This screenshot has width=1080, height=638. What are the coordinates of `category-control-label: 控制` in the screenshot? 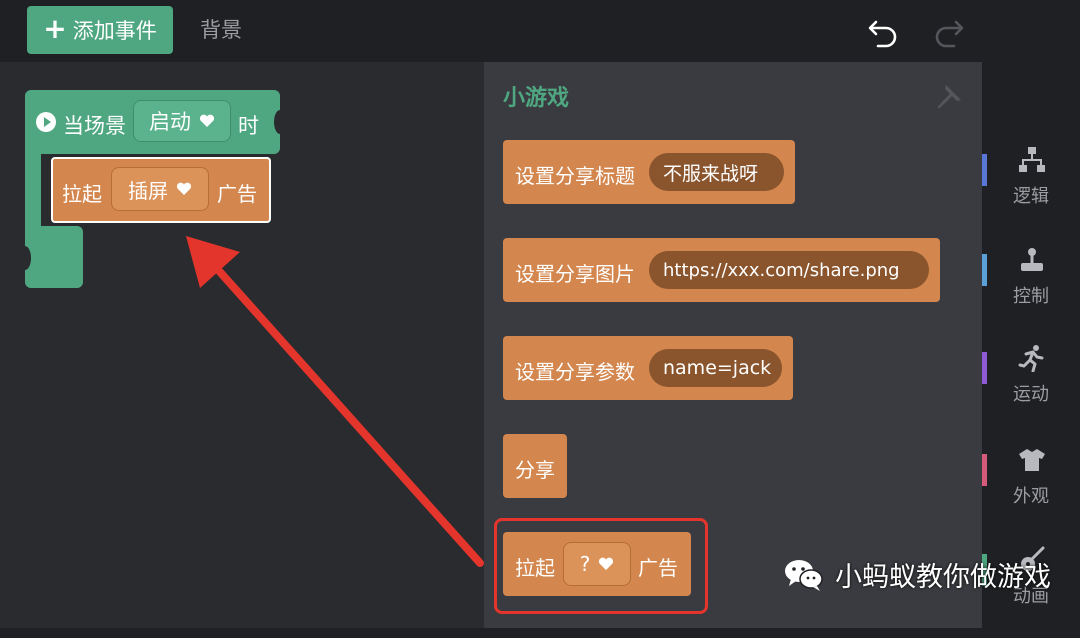 It's located at (1031, 296).